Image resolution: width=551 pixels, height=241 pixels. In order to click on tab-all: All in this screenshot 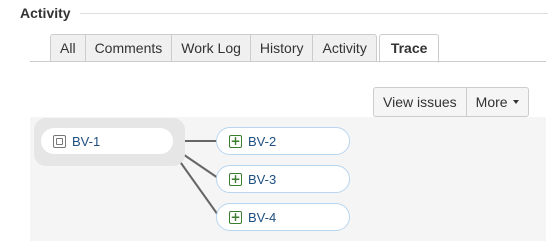, I will do `click(68, 48)`.